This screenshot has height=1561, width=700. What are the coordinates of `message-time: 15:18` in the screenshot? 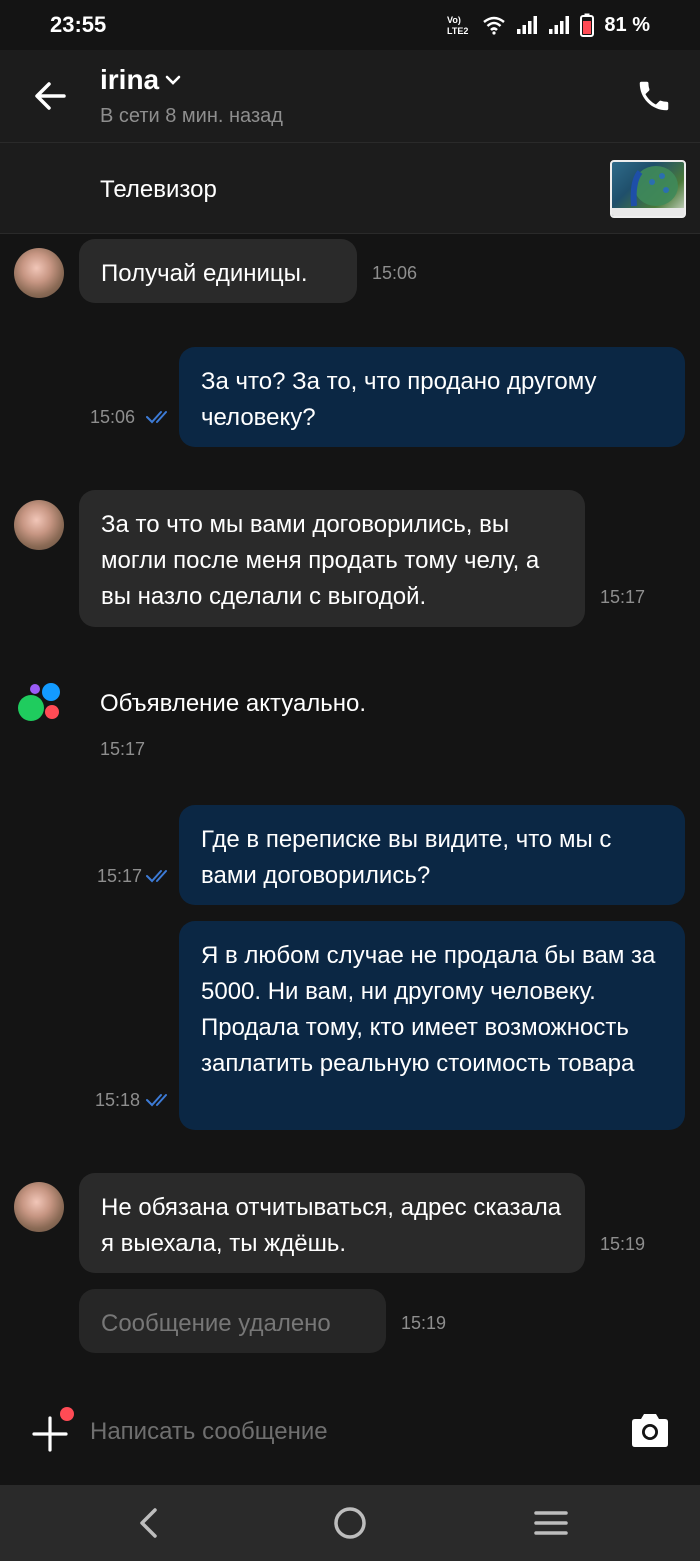 It's located at (118, 1100).